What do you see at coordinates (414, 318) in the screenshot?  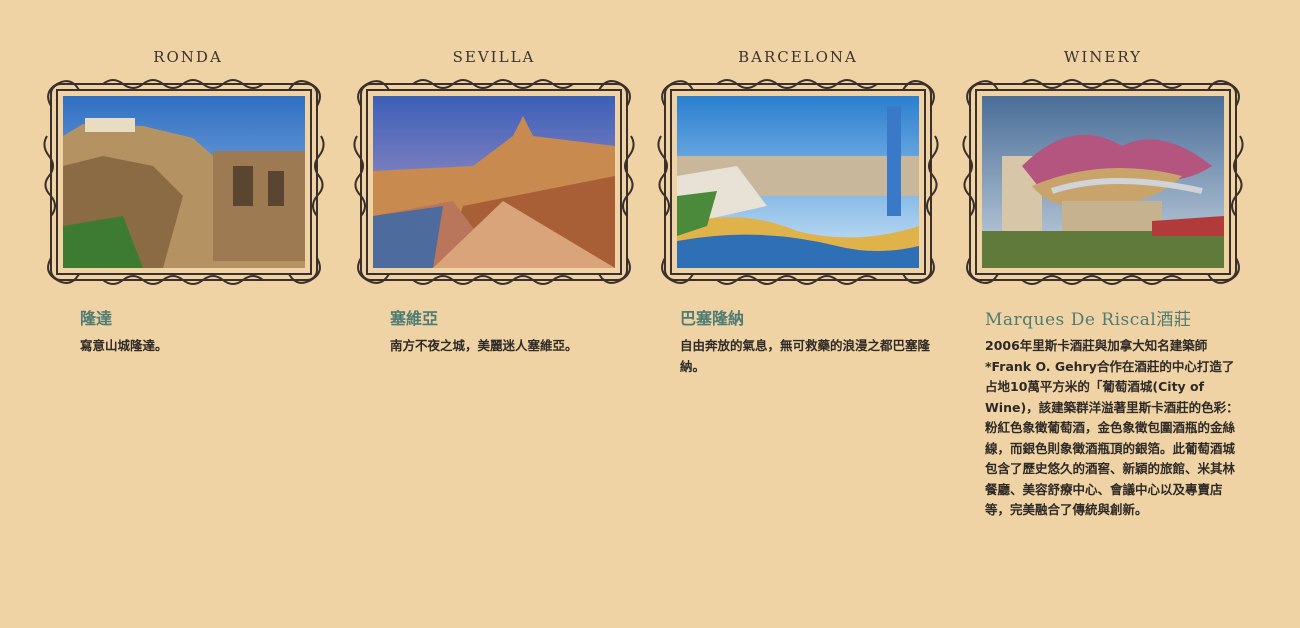 I see `card-title: 塞維亞` at bounding box center [414, 318].